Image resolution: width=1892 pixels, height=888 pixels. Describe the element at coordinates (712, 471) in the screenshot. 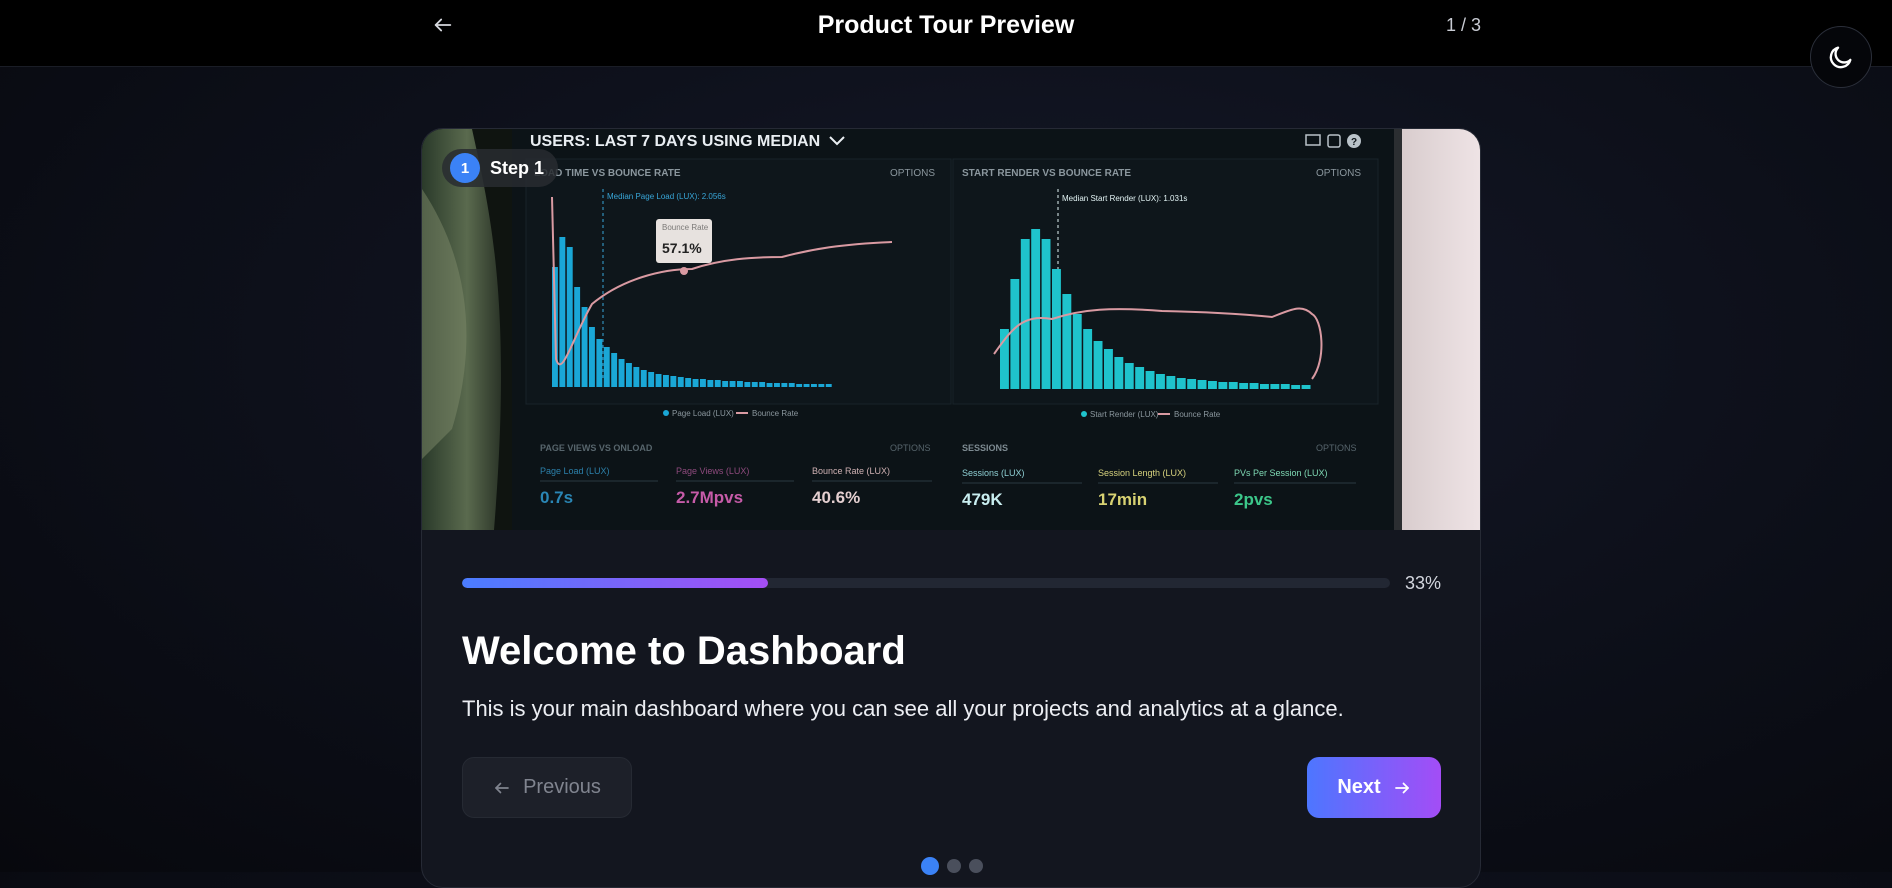

I see `metric-label-0-1: Page Views (LUX)` at that location.